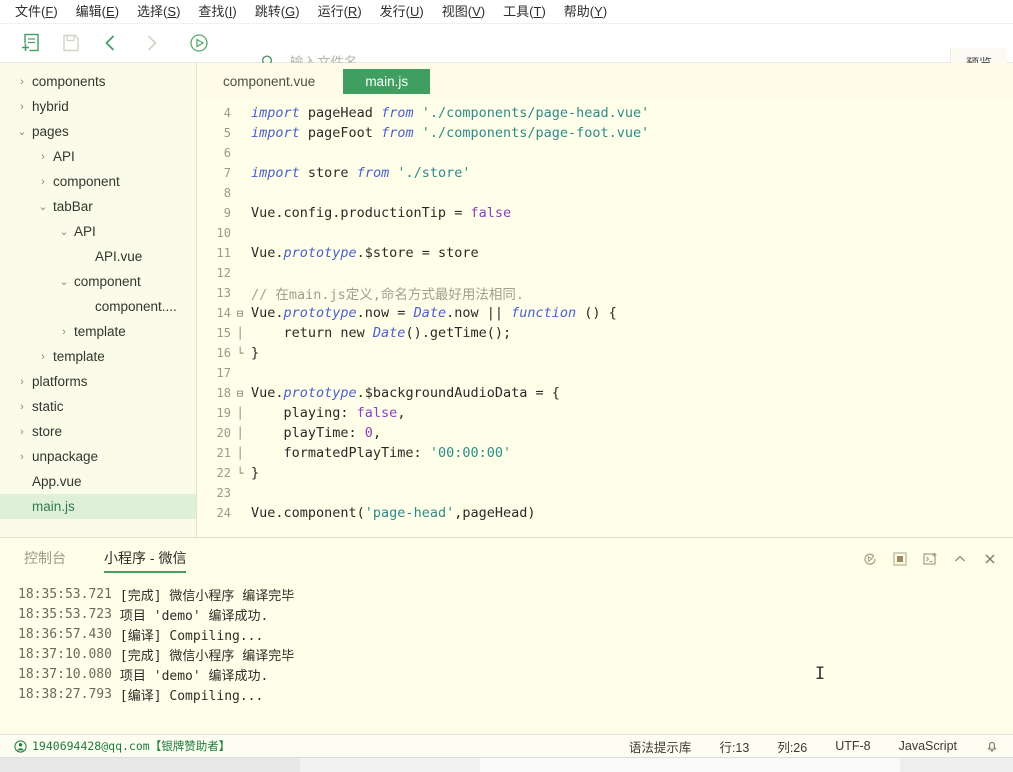 The height and width of the screenshot is (772, 1013). Describe the element at coordinates (98, 431) in the screenshot. I see `tree-item-store: › store` at that location.